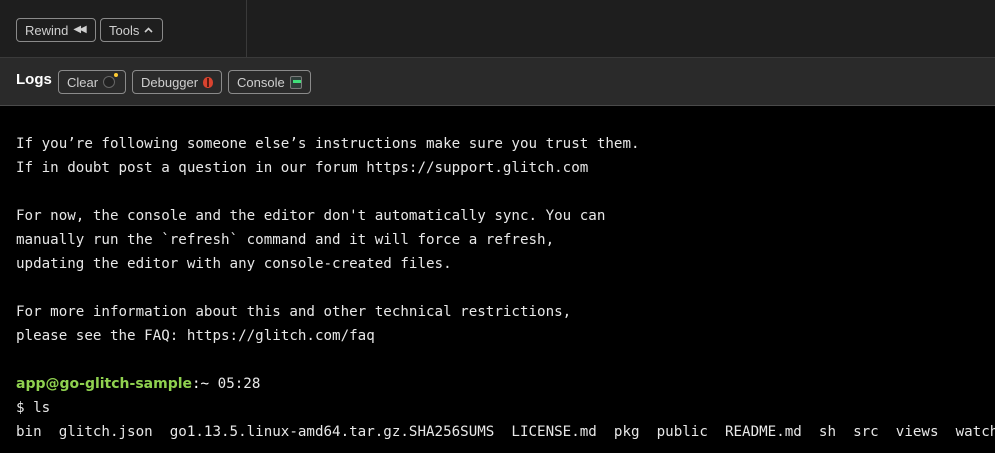 The image size is (995, 453). What do you see at coordinates (497, 29) in the screenshot?
I see `top-toolbar: Rewind ◀◀ Tools` at bounding box center [497, 29].